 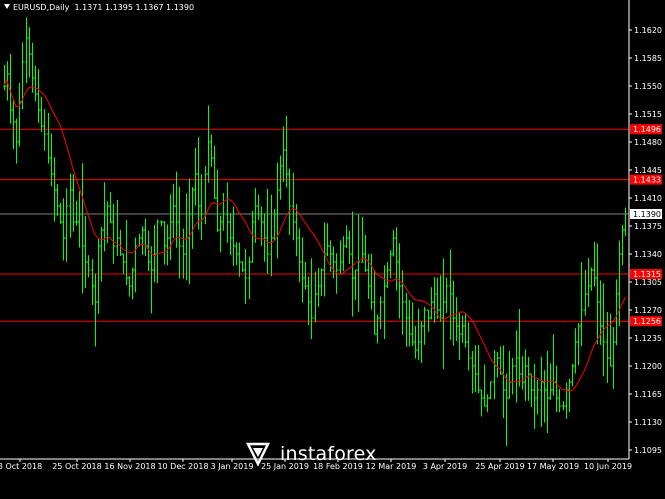 I want to click on price-tick-label: 1.1235, so click(x=648, y=338).